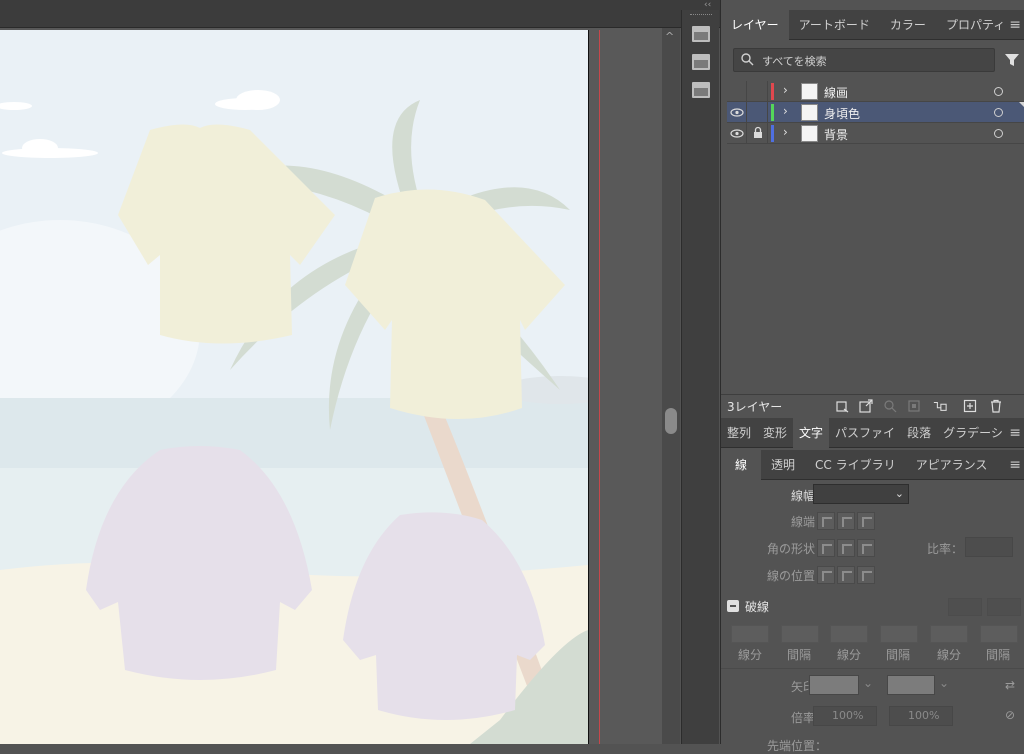 Image resolution: width=1024 pixels, height=754 pixels. What do you see at coordinates (911, 685) in the screenshot?
I see `end-arrow-select` at bounding box center [911, 685].